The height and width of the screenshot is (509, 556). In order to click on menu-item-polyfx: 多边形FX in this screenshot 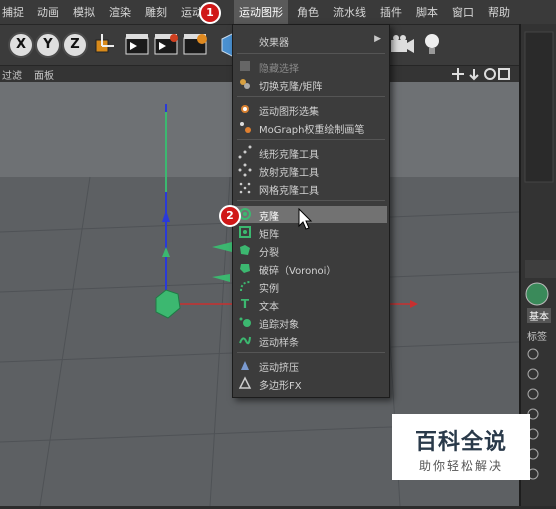, I will do `click(311, 383)`.